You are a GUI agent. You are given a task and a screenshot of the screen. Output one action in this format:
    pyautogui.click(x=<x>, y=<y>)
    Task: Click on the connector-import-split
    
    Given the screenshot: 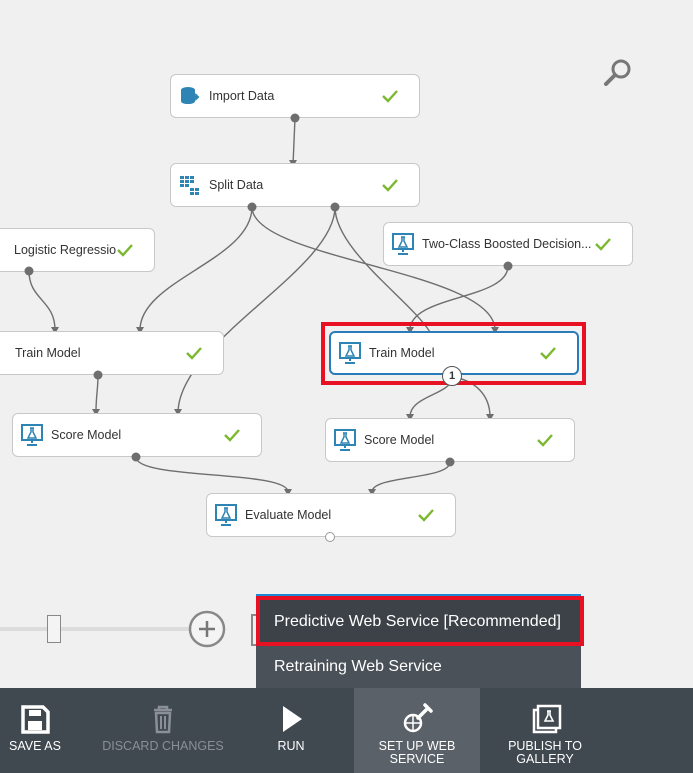 What is the action you would take?
    pyautogui.click(x=294, y=141)
    